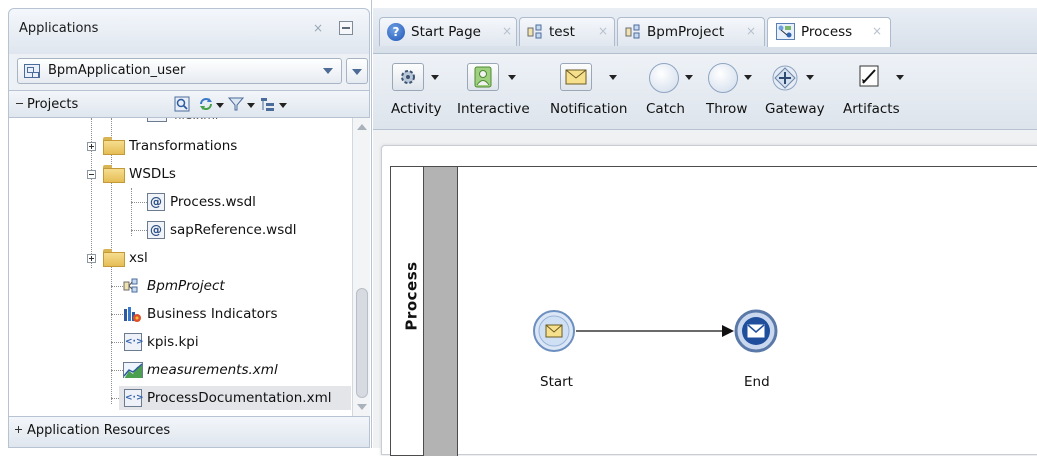 The width and height of the screenshot is (1037, 456). What do you see at coordinates (361, 267) in the screenshot?
I see `tree-scrollbar` at bounding box center [361, 267].